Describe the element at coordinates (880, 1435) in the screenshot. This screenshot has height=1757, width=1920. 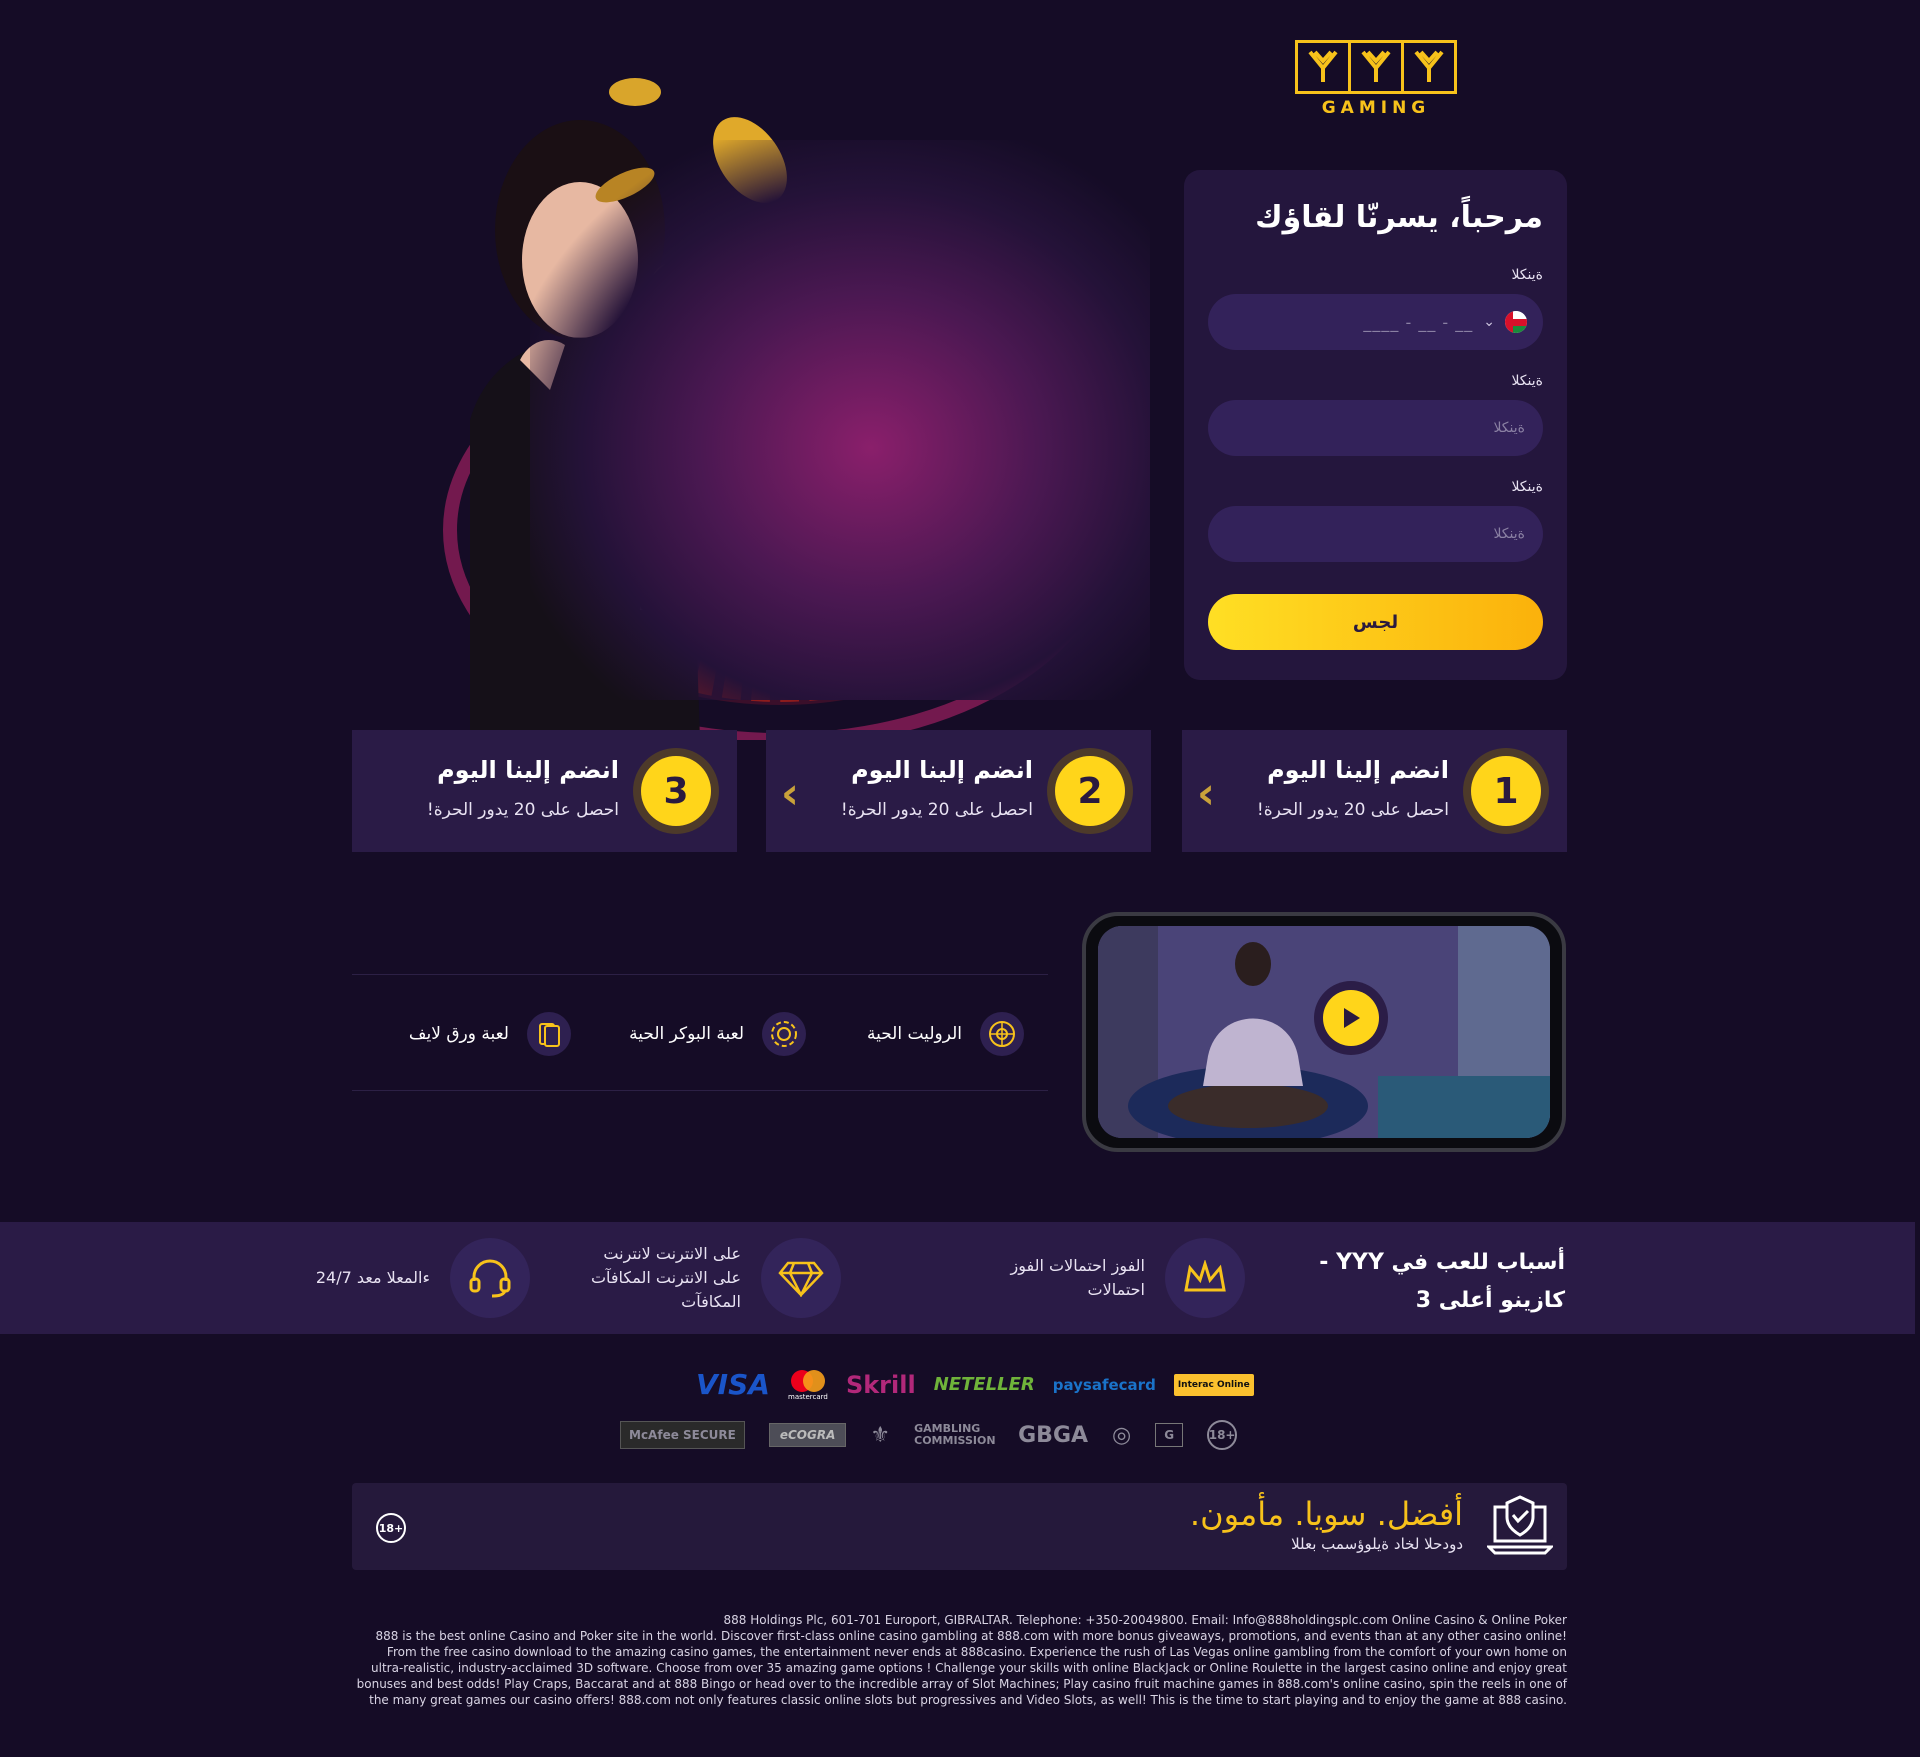
I see `crest-icon: ⚜` at that location.